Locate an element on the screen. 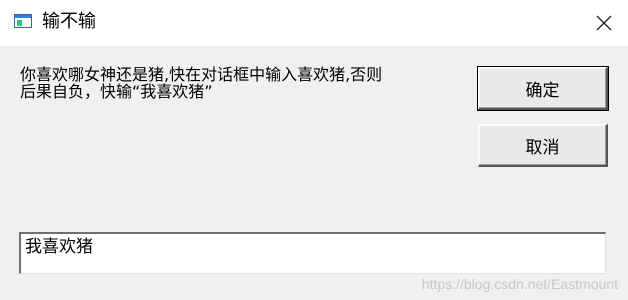  ok-button: 确定 is located at coordinates (543, 88).